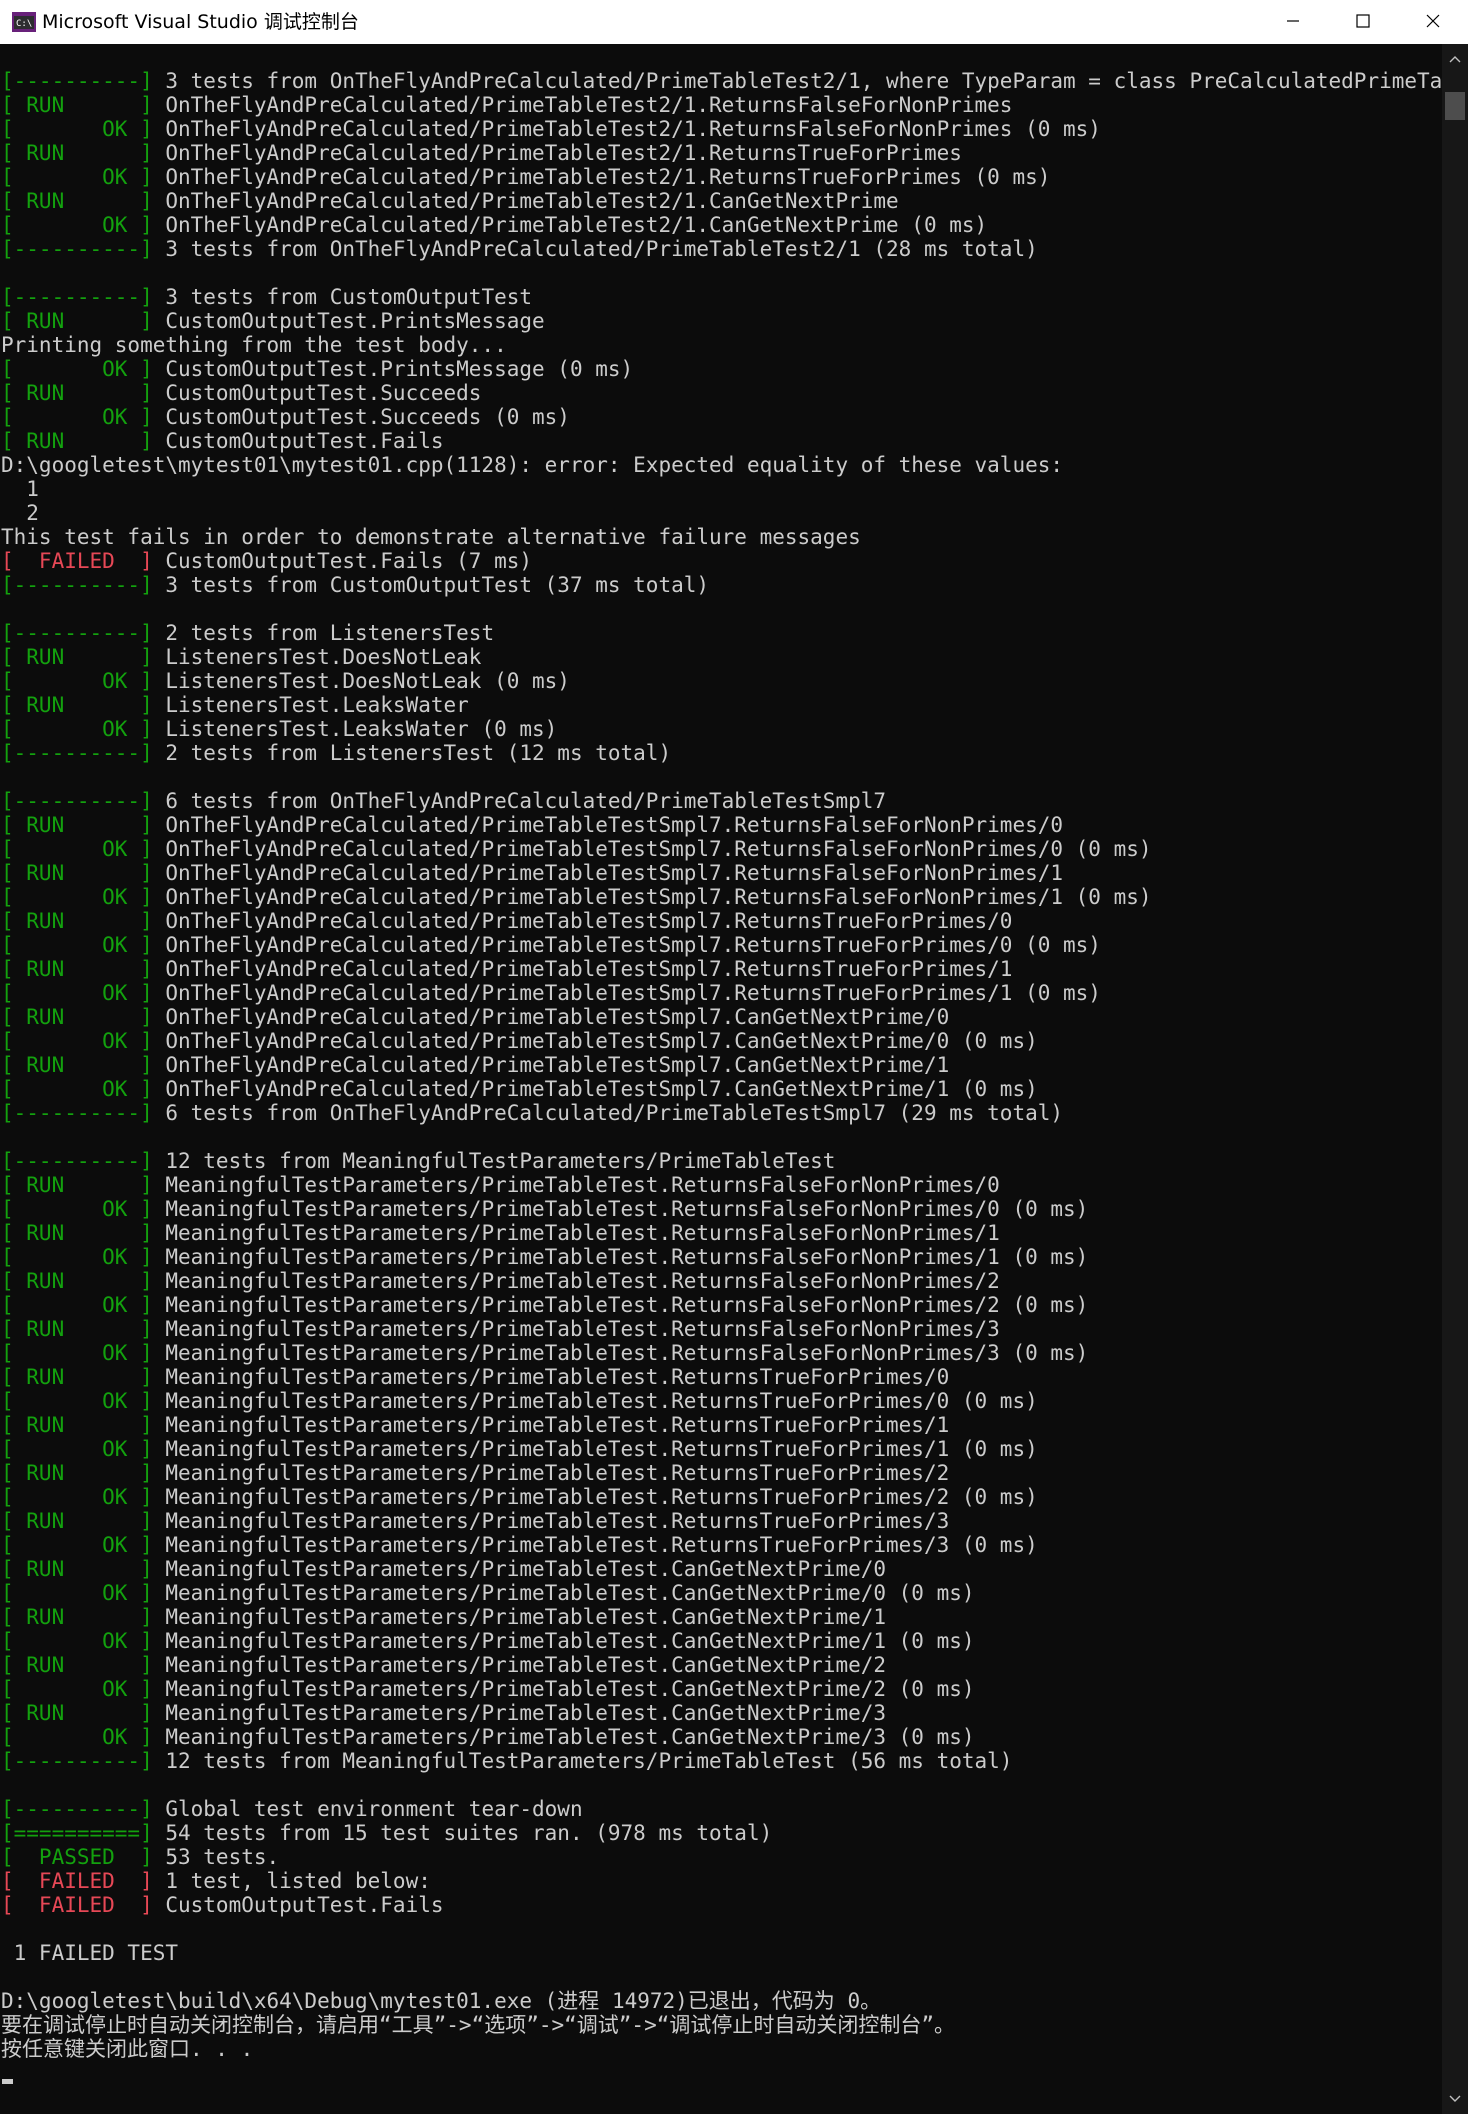 The height and width of the screenshot is (2114, 1468). Describe the element at coordinates (216, 1857) in the screenshot. I see `console-line-text: 53 tests.` at that location.